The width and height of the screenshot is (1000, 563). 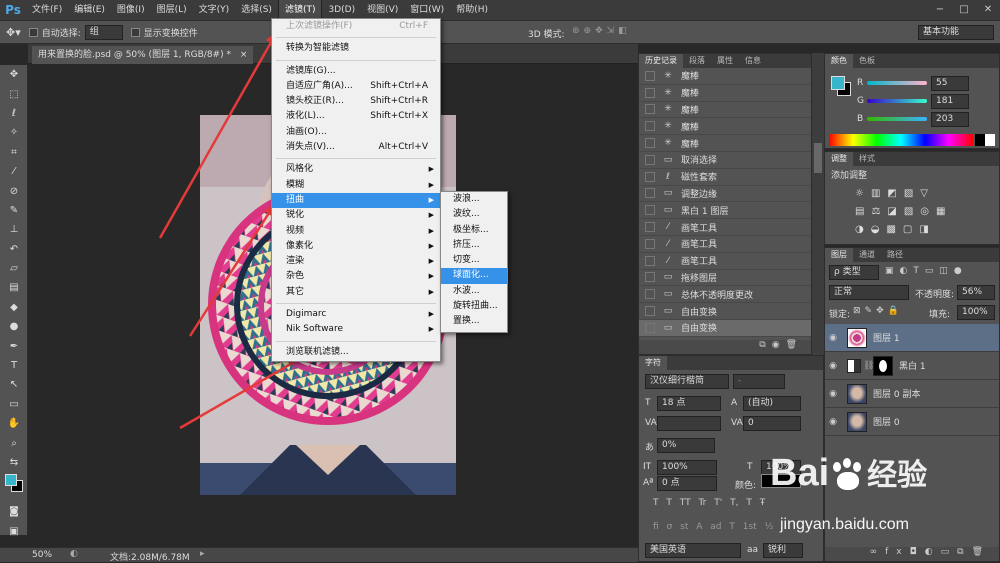 What do you see at coordinates (356, 246) in the screenshot?
I see `menu-item-pixelate: 像素化 ▶` at bounding box center [356, 246].